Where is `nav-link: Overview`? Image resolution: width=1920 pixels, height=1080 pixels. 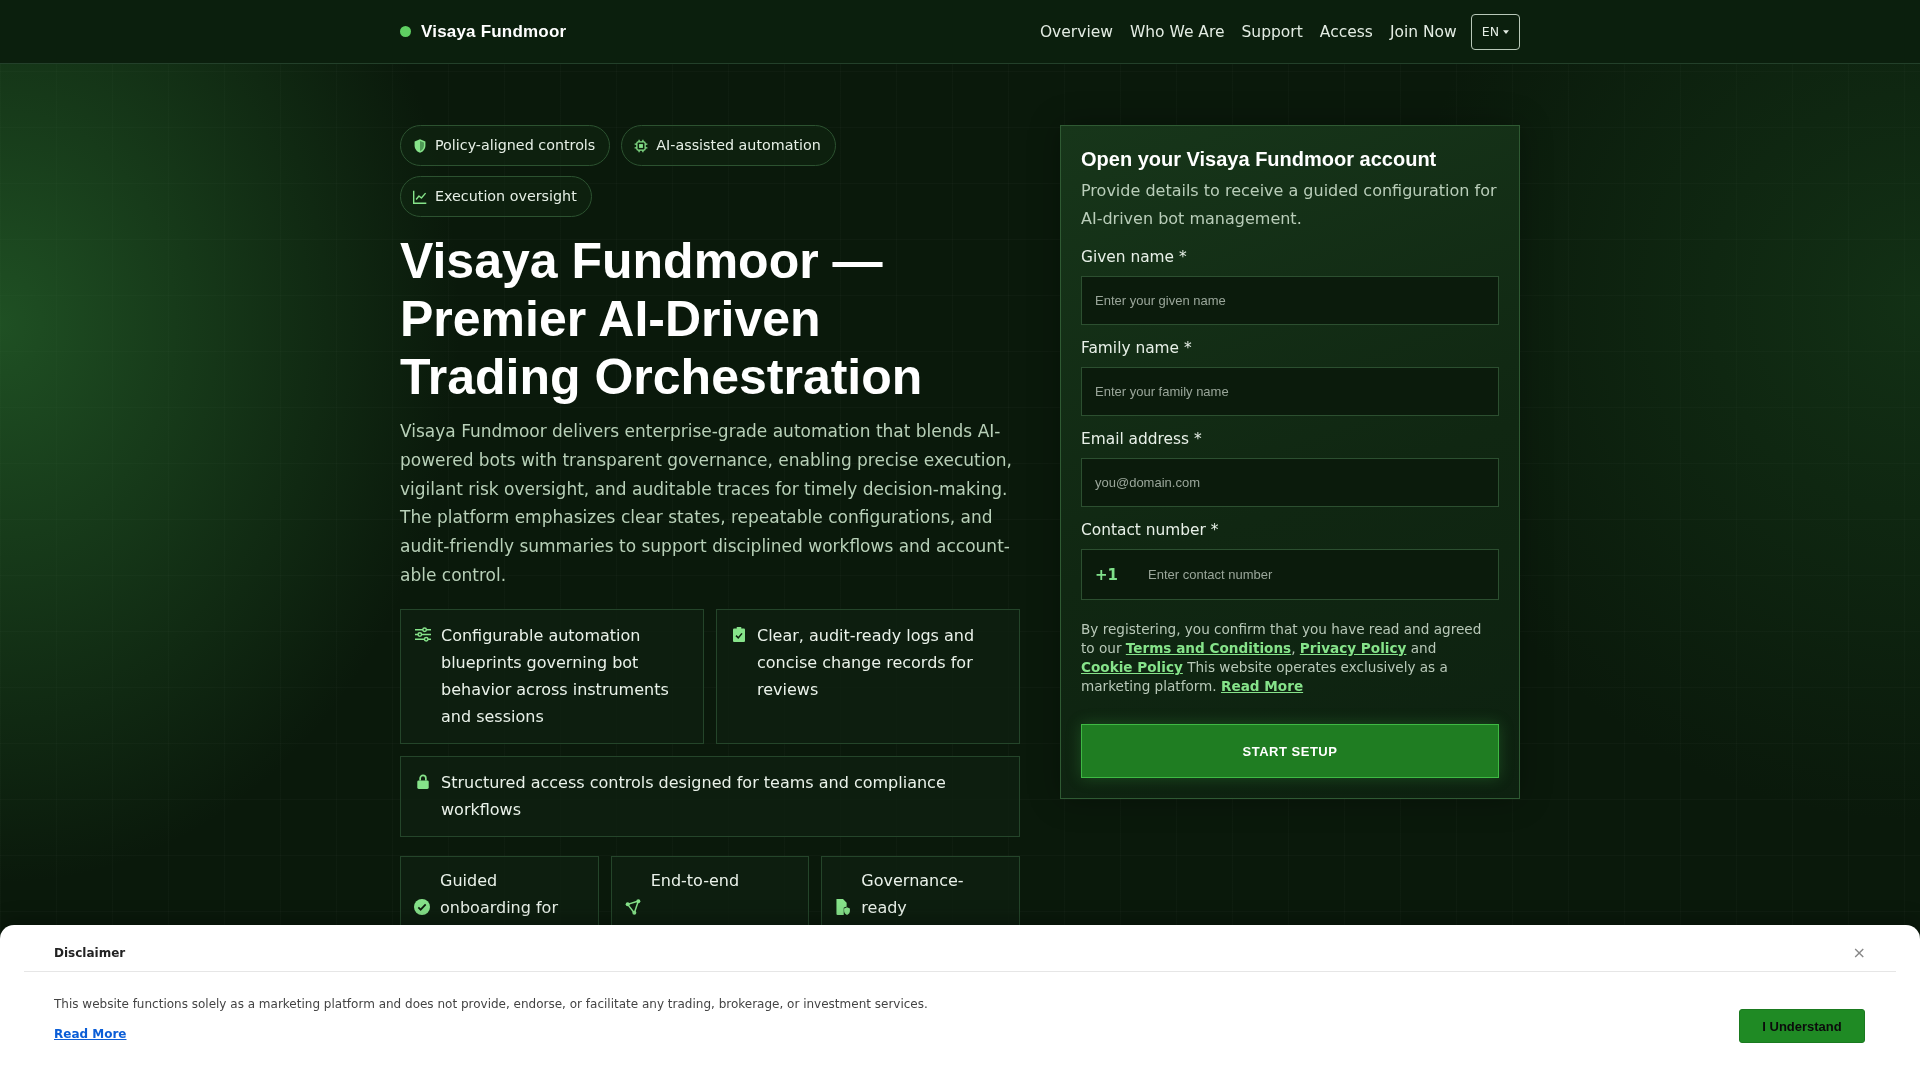
nav-link: Overview is located at coordinates (1076, 31).